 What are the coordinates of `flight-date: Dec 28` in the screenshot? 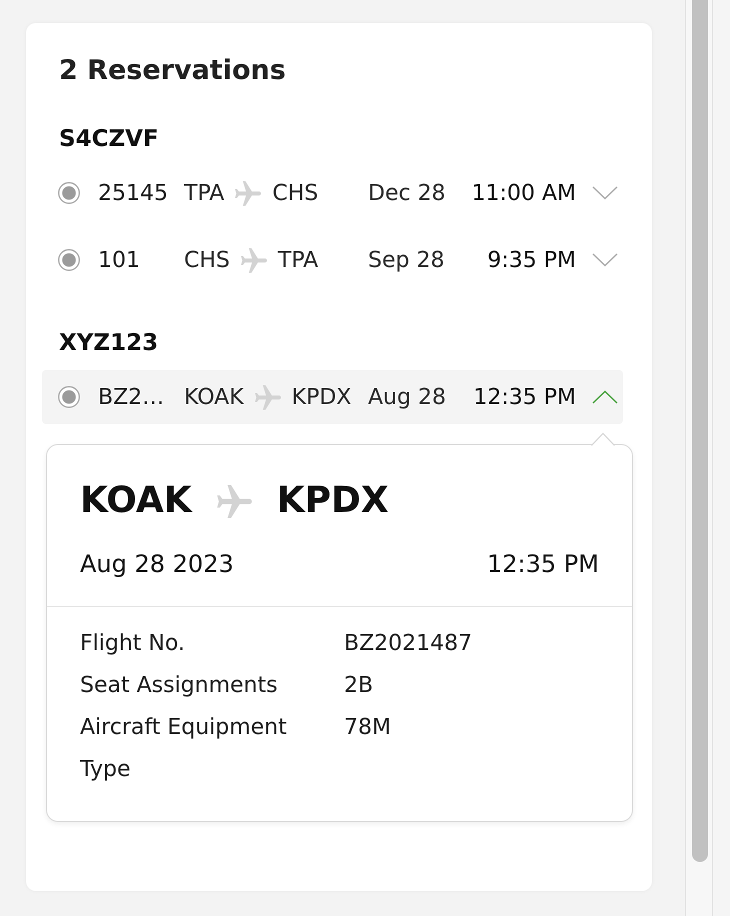 It's located at (407, 193).